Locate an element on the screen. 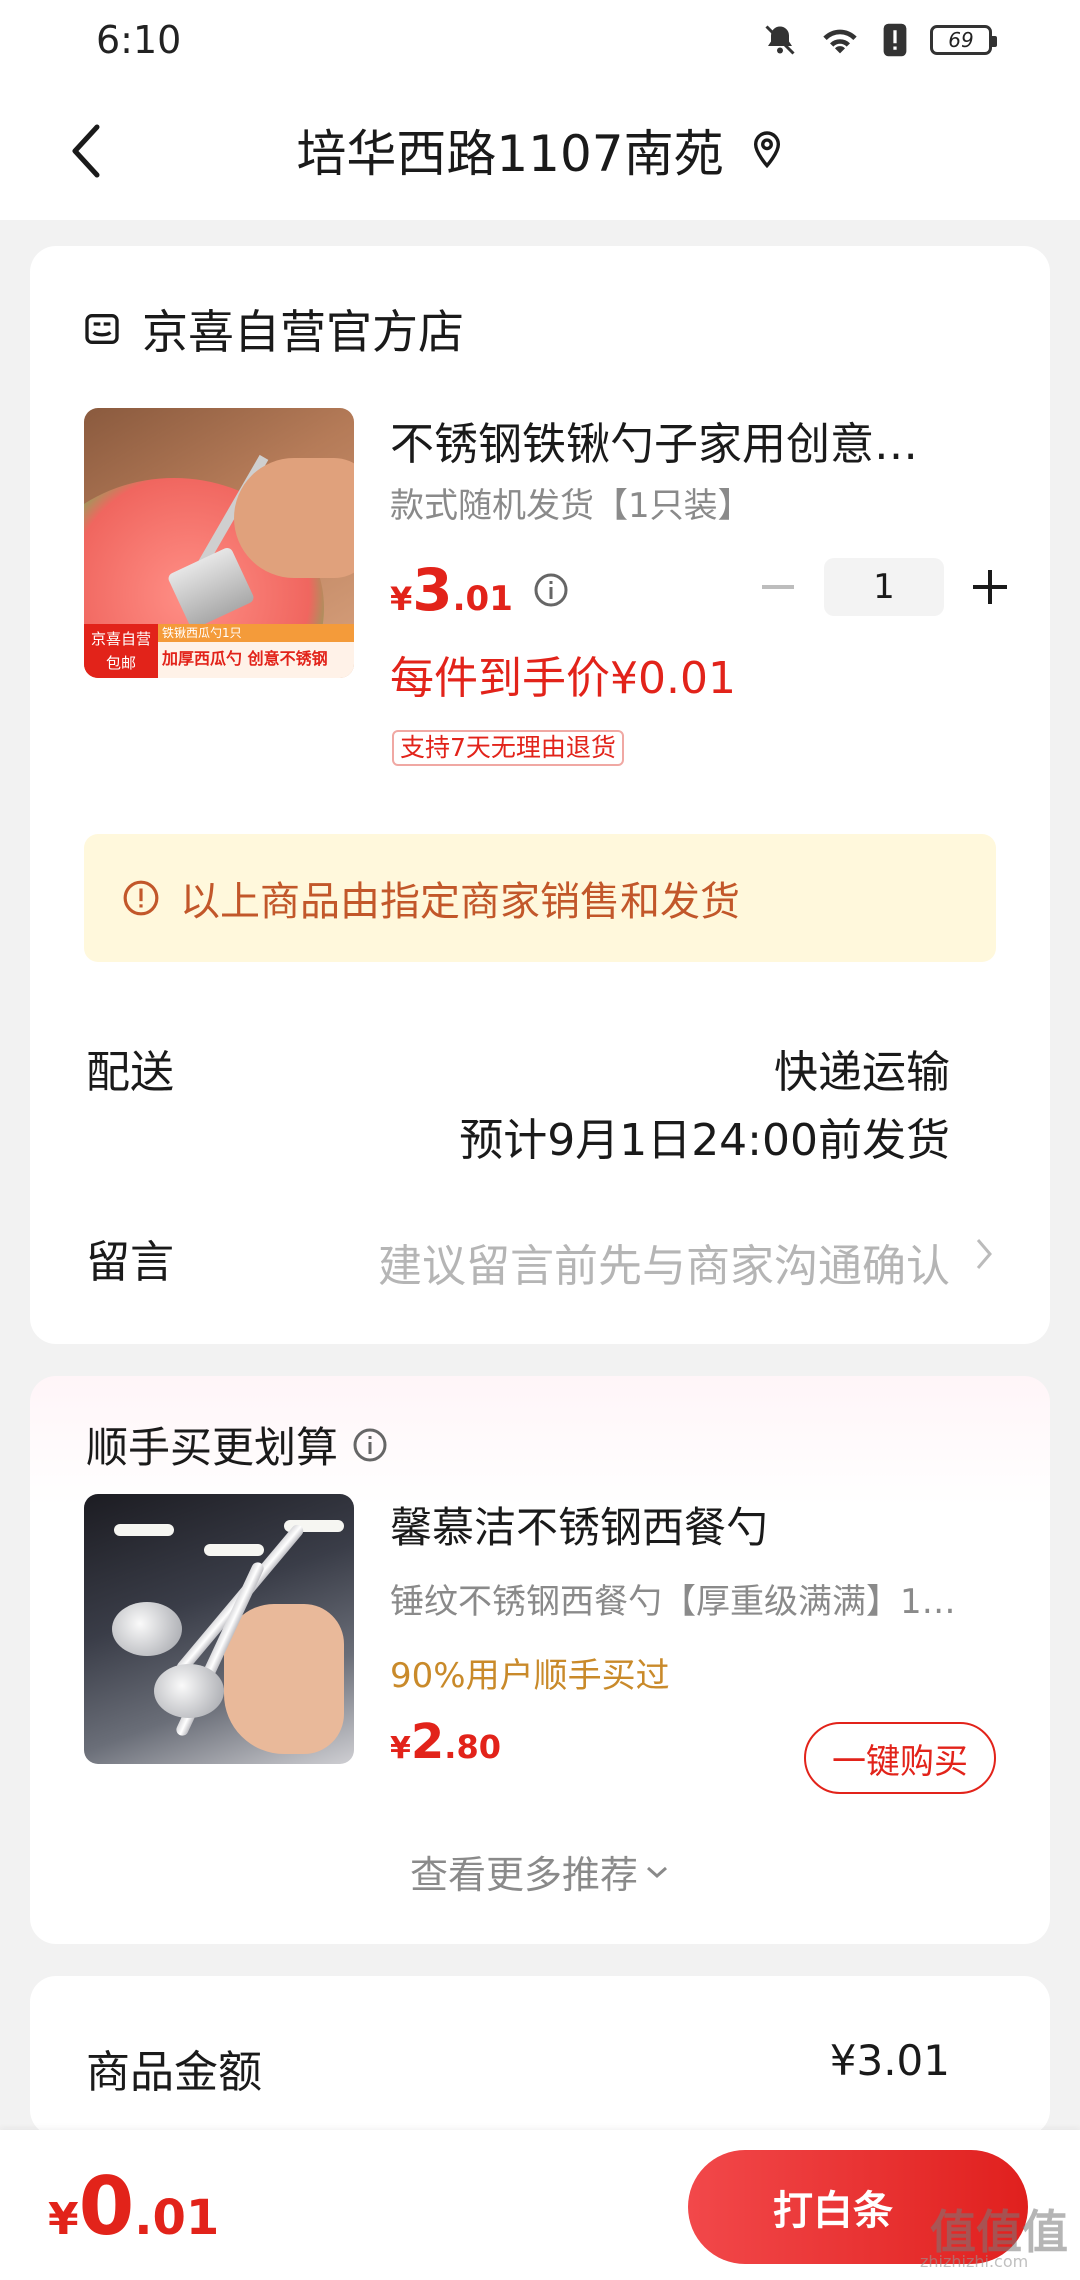  chevron-down-icon is located at coordinates (657, 1872).